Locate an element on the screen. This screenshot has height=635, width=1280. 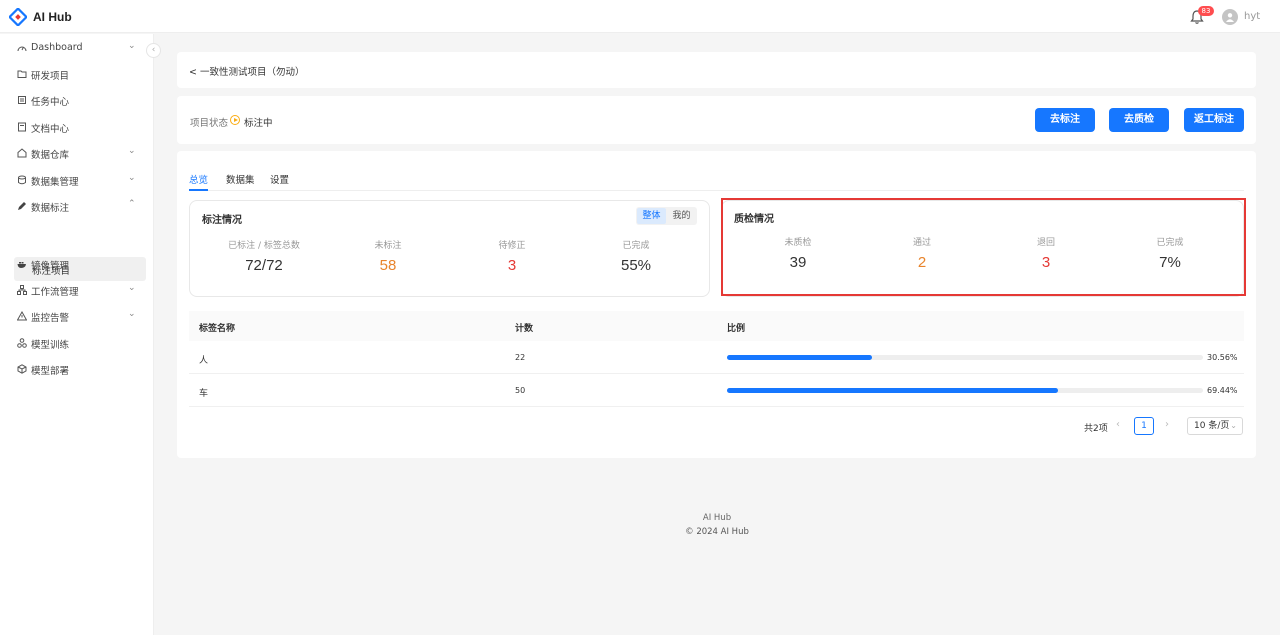
database-icon is located at coordinates (22, 180).